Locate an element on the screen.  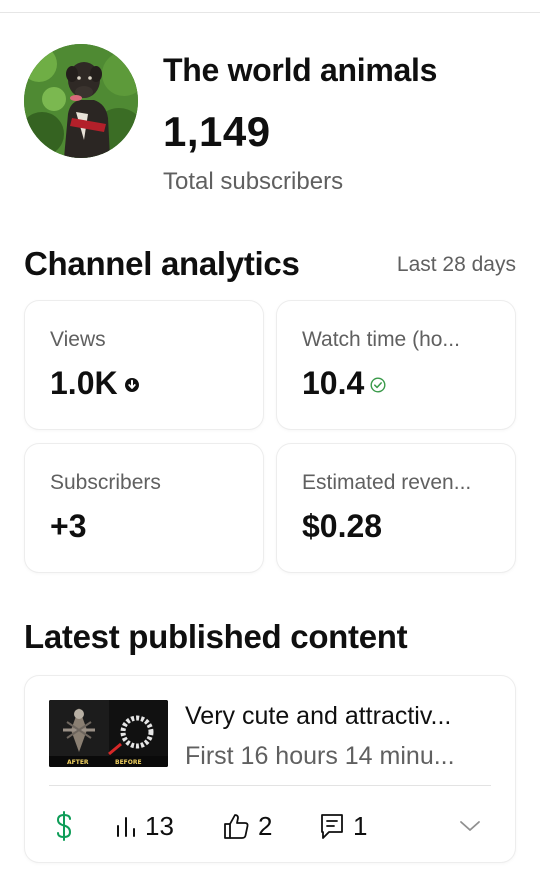
channel-name: The world animals is located at coordinates (300, 70).